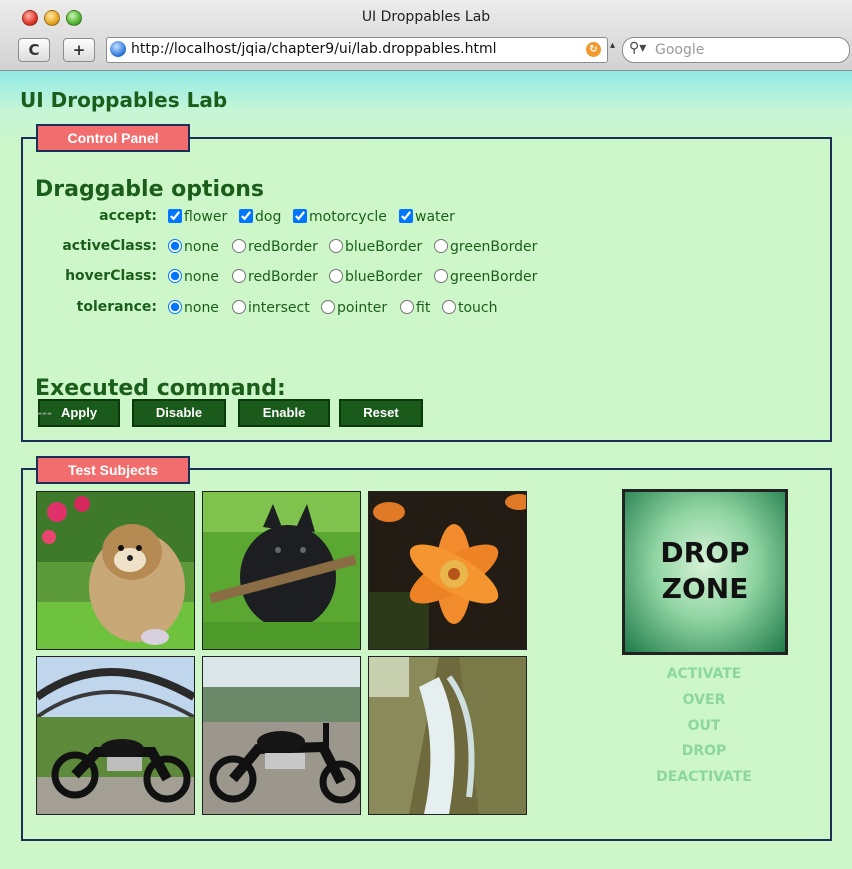 The width and height of the screenshot is (852, 869). I want to click on tolerance-none-radio, so click(175, 307).